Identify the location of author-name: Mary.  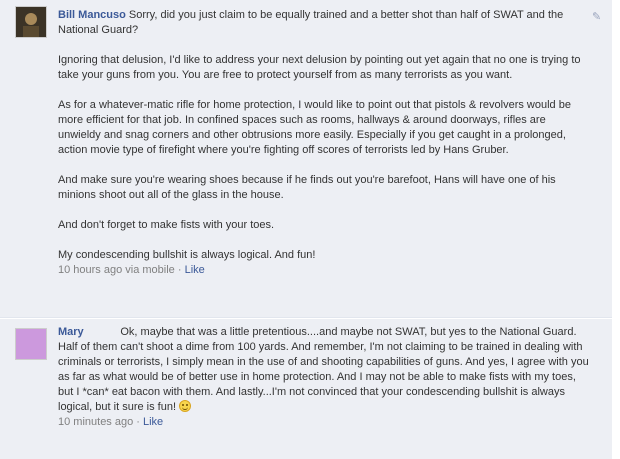
(71, 332).